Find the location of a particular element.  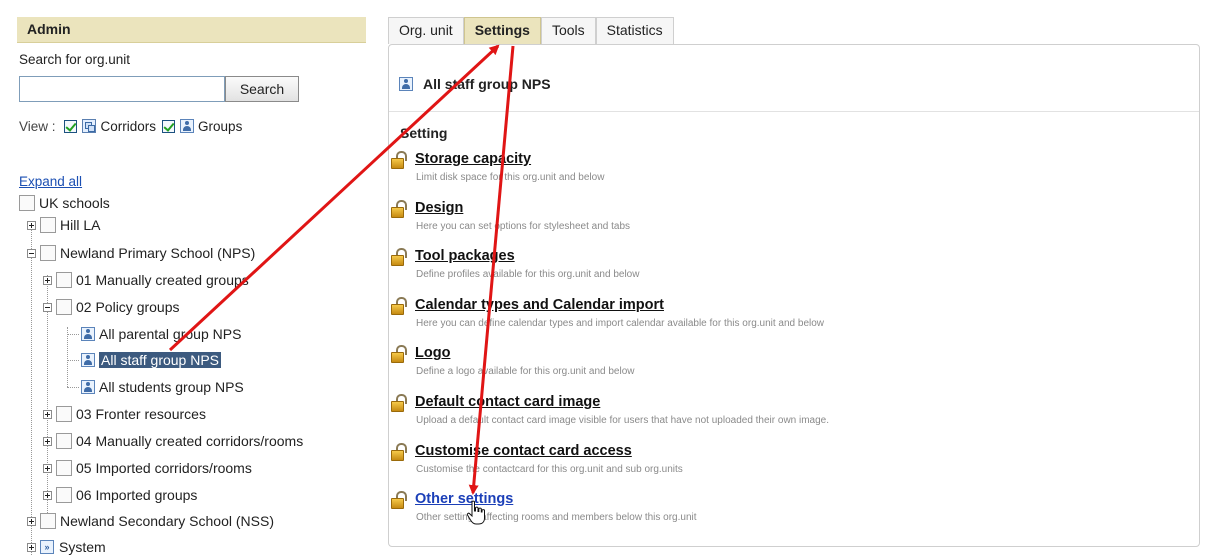

view-filter: View : Corridors Groups is located at coordinates (130, 126).